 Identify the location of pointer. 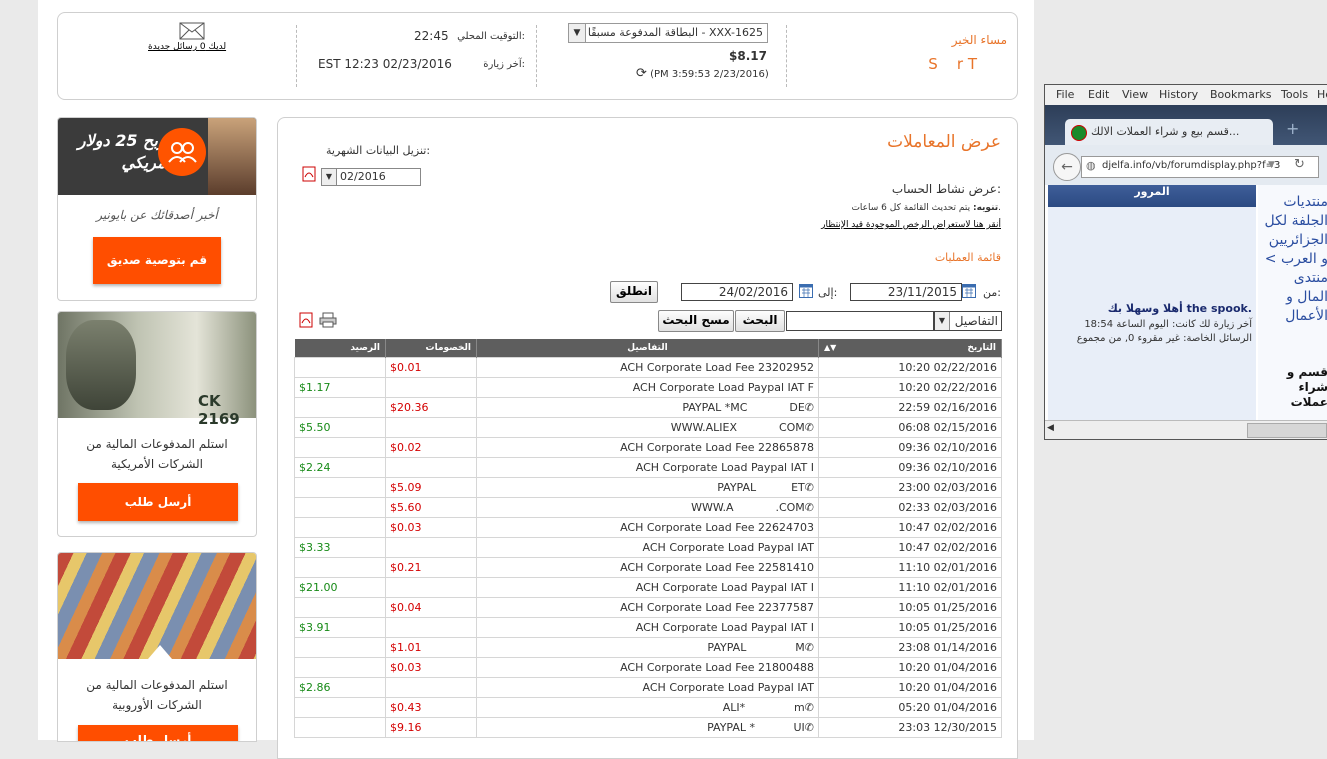
(160, 652).